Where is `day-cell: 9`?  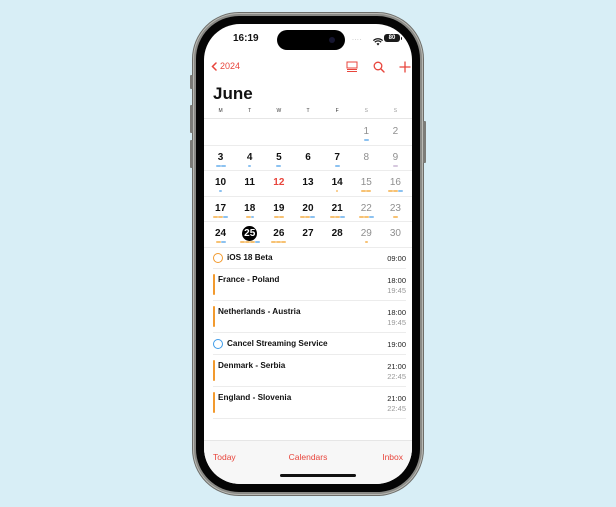
day-cell: 9 is located at coordinates (395, 158).